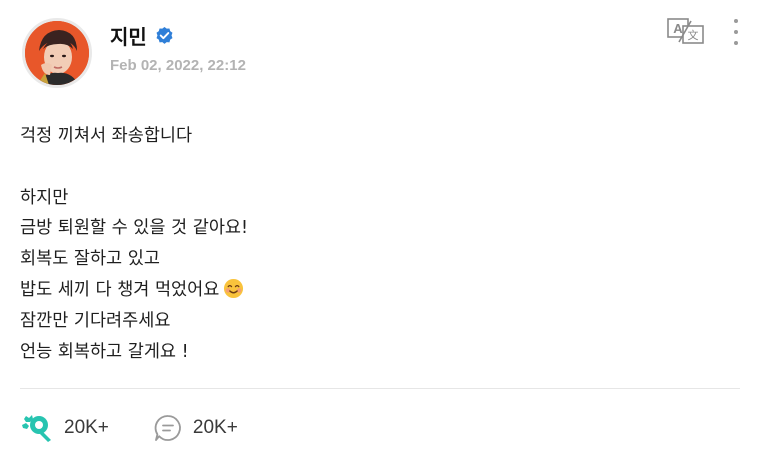 The height and width of the screenshot is (455, 757). Describe the element at coordinates (134, 228) in the screenshot. I see `post-line: 금방 퇴원할 수 있을 것 같아요!` at that location.